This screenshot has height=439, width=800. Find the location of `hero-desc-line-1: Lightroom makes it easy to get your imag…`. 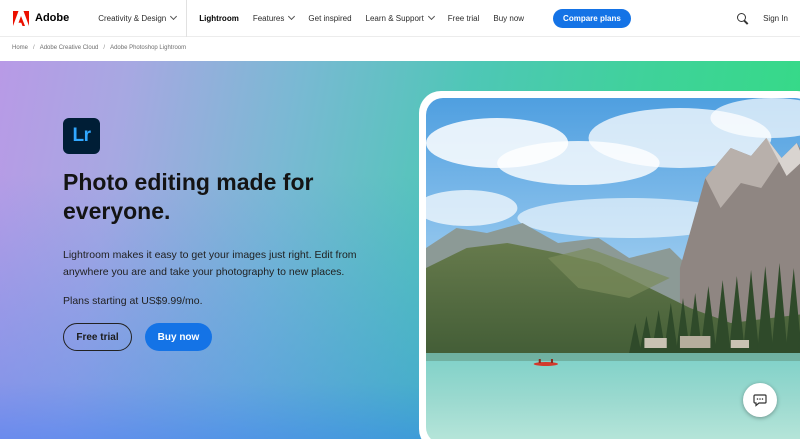

hero-desc-line-1: Lightroom makes it easy to get your imag… is located at coordinates (210, 255).